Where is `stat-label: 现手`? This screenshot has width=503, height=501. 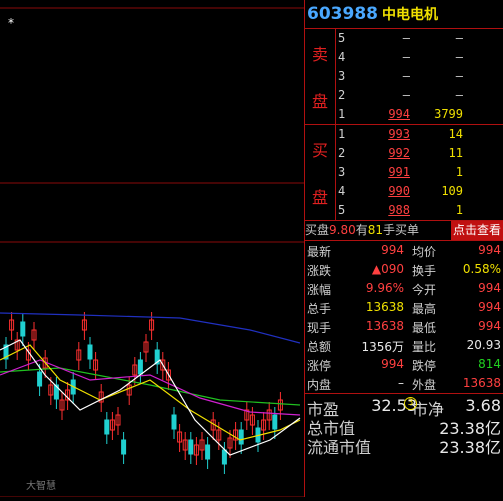 stat-label: 现手 is located at coordinates (319, 328).